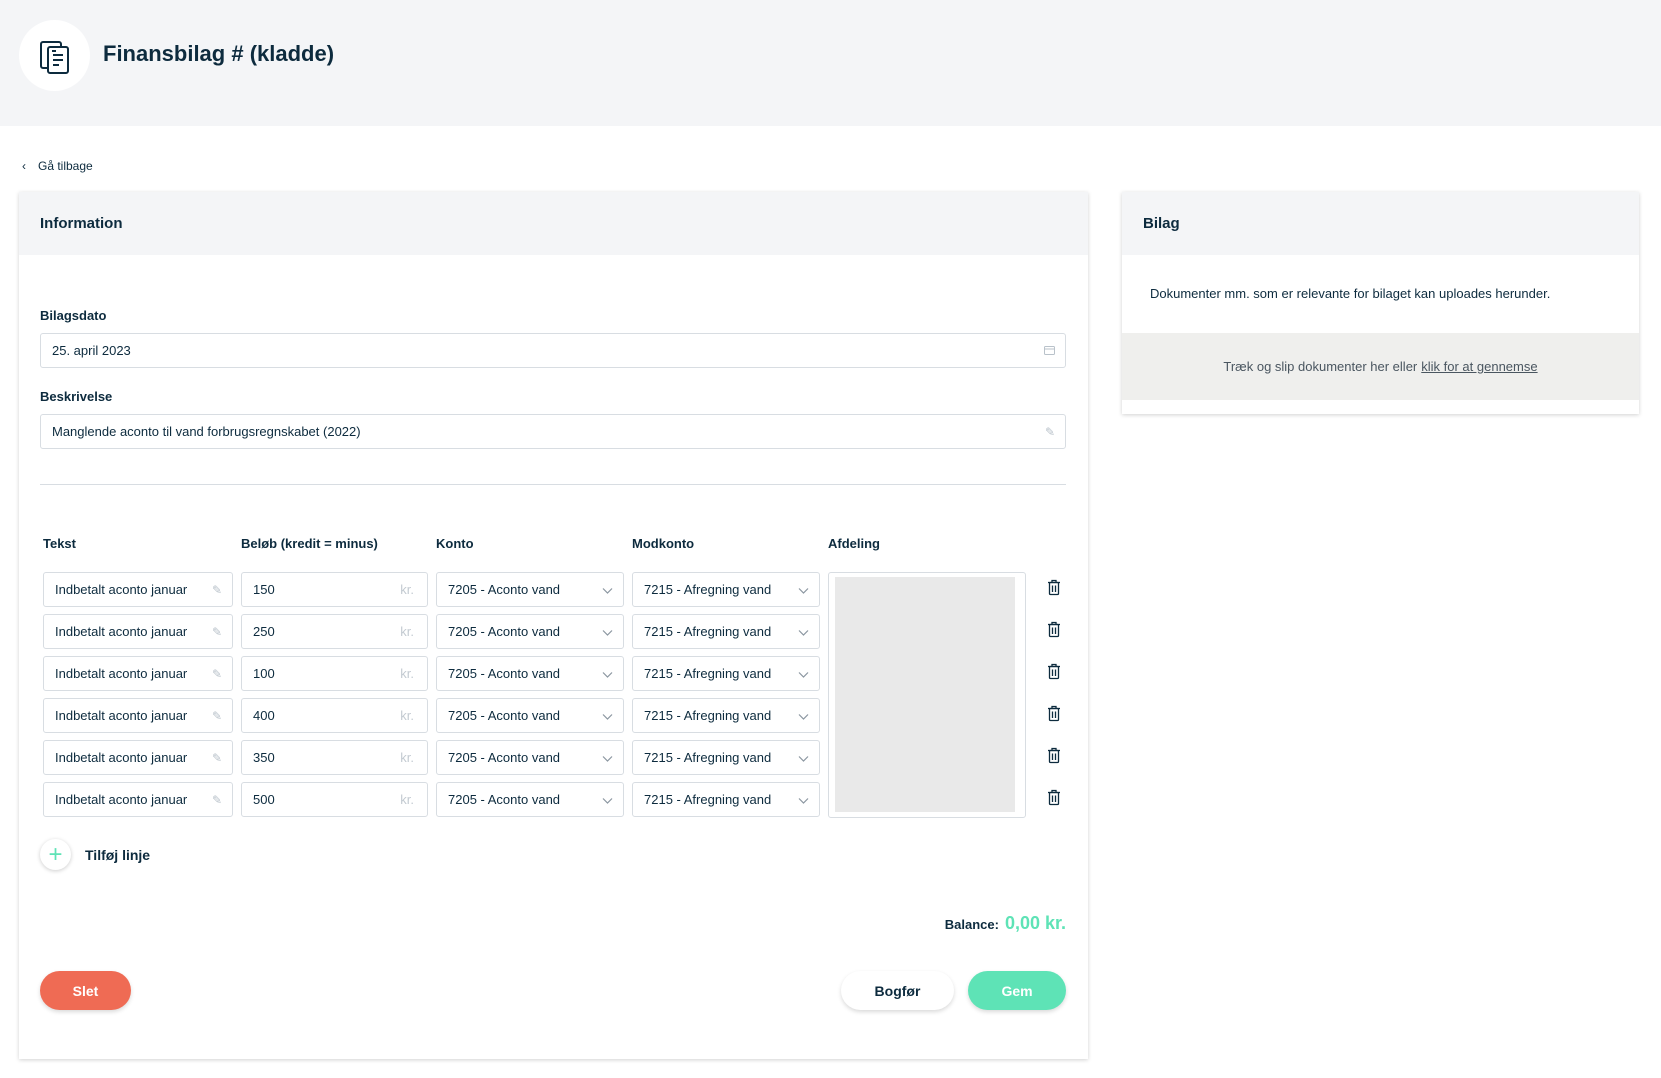  Describe the element at coordinates (553, 223) in the screenshot. I see `information-card-title: Information` at that location.